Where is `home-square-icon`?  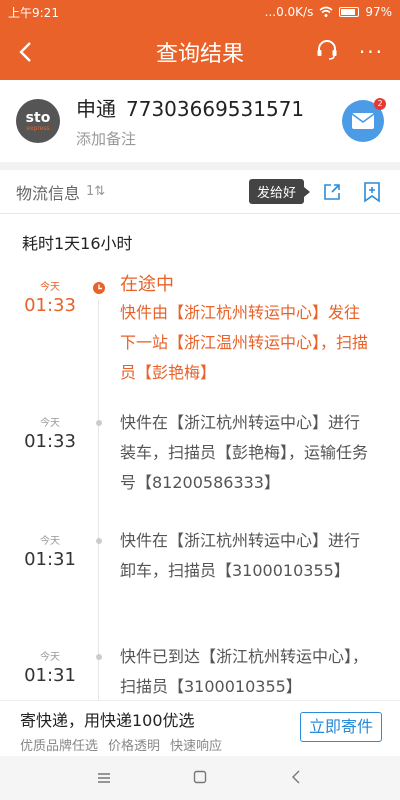
home-square-icon is located at coordinates (200, 776).